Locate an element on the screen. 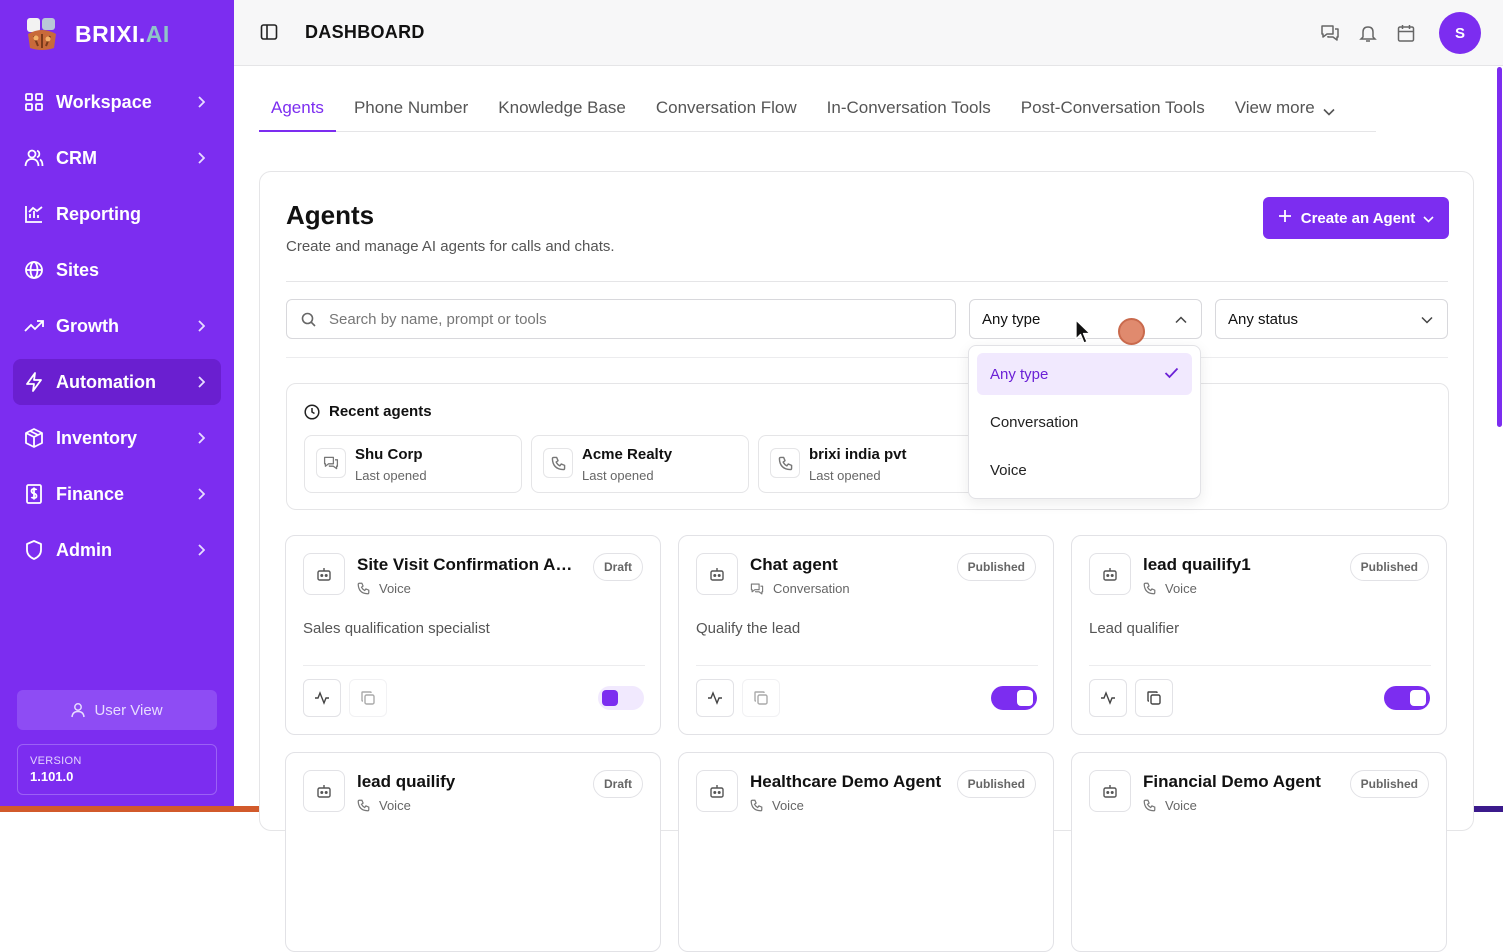 This screenshot has height=952, width=1503. tab-conversation-flow: Conversation Flow is located at coordinates (726, 110).